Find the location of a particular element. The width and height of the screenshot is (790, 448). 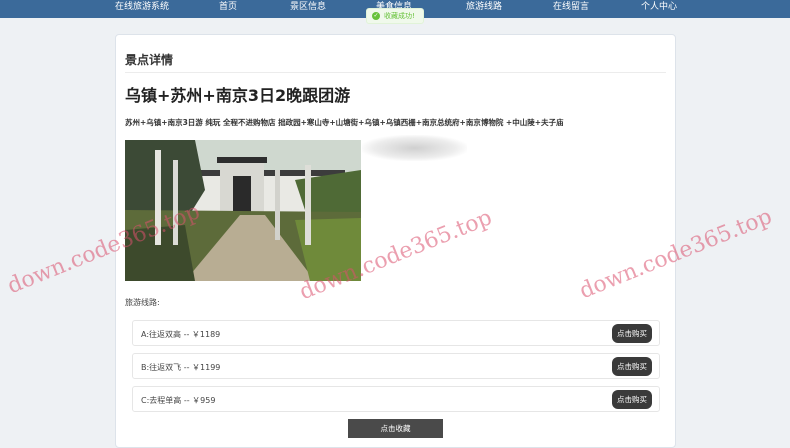

nav-item-scenic-info: 景区信息 is located at coordinates (308, 9).